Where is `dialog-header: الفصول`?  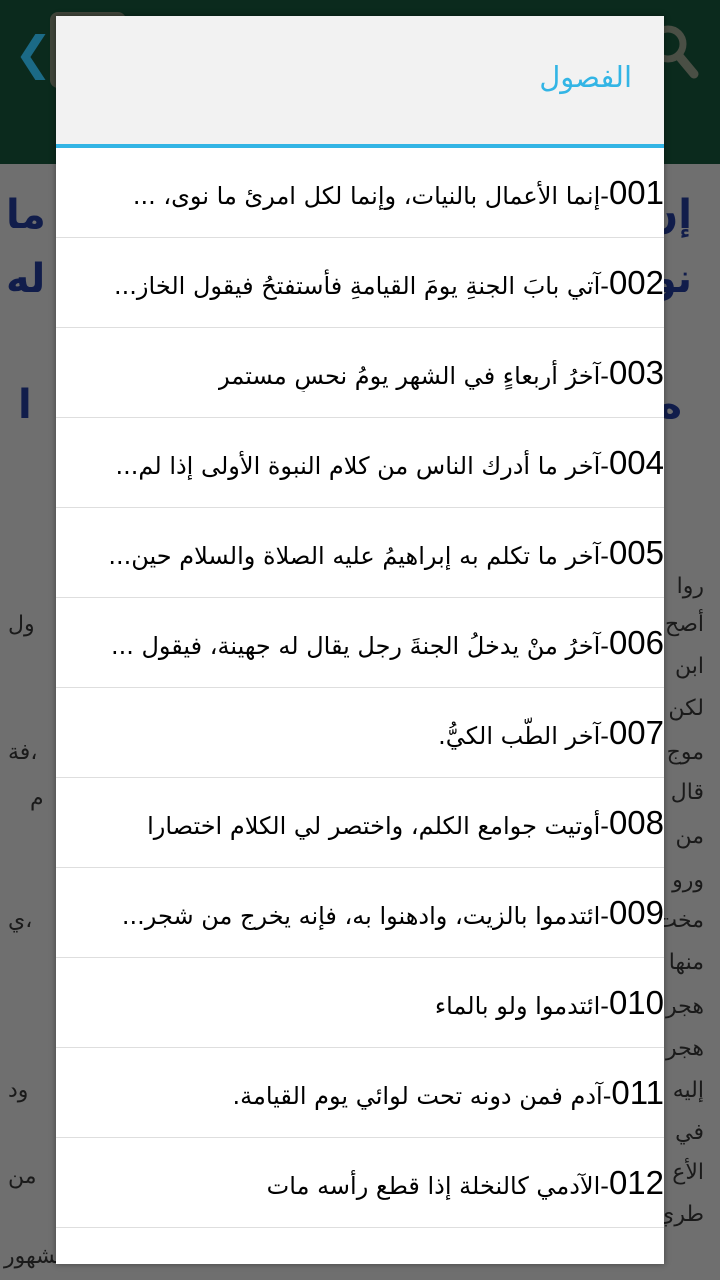 dialog-header: الفصول is located at coordinates (360, 80).